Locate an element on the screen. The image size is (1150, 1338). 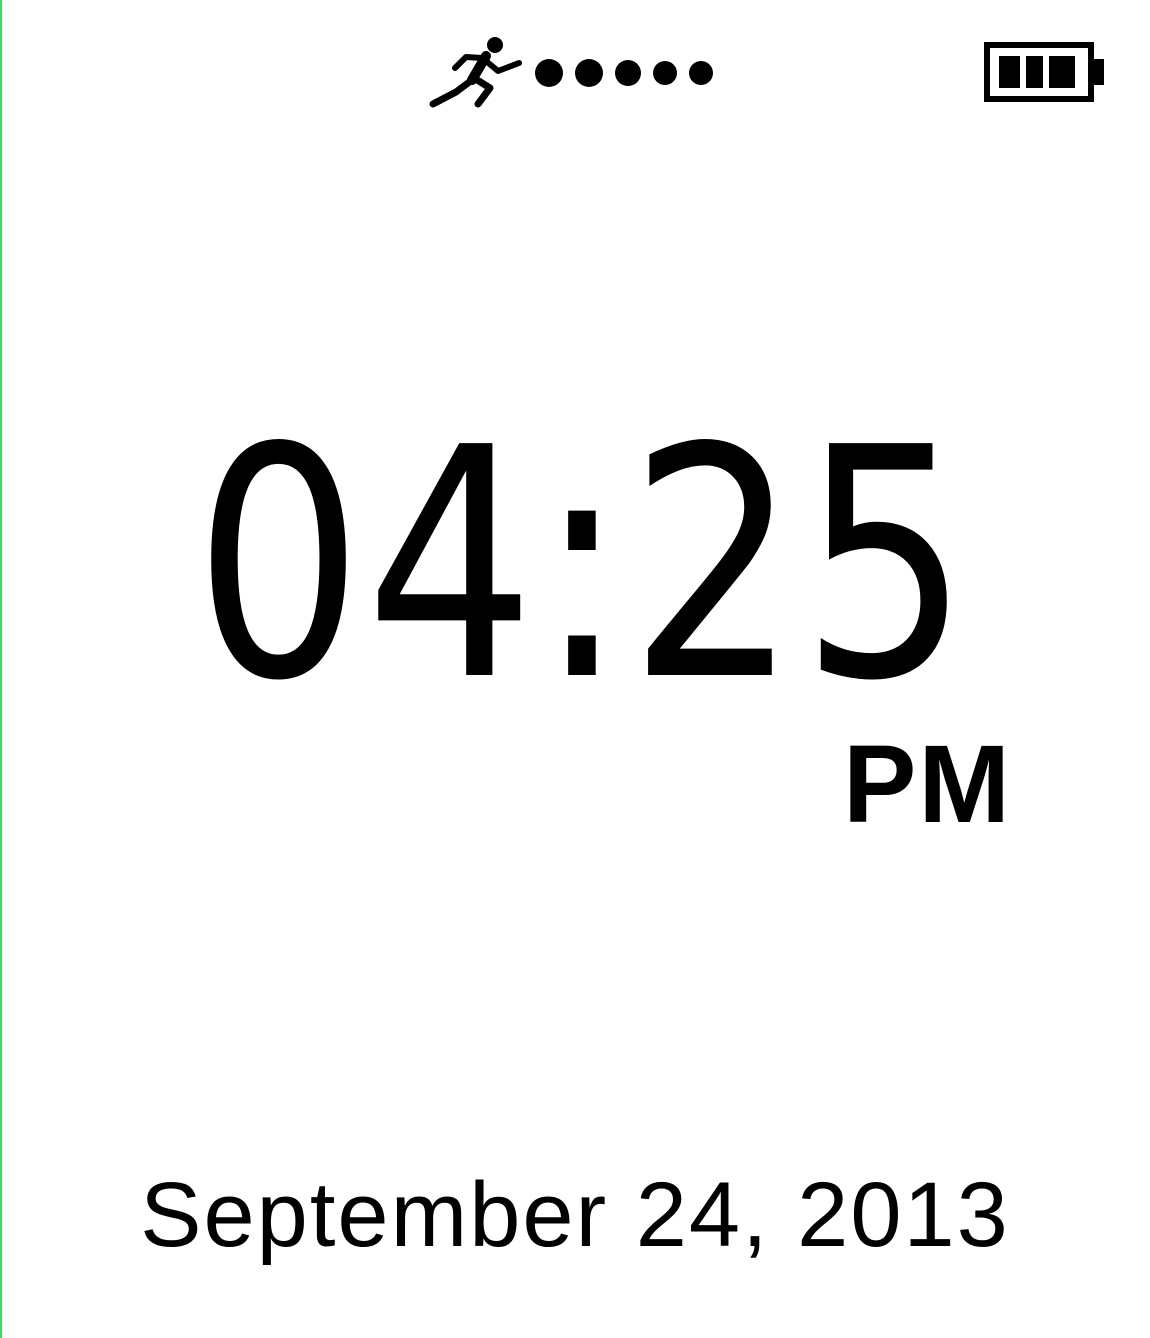
date-label: September 24, 2013 is located at coordinates (575, 1215).